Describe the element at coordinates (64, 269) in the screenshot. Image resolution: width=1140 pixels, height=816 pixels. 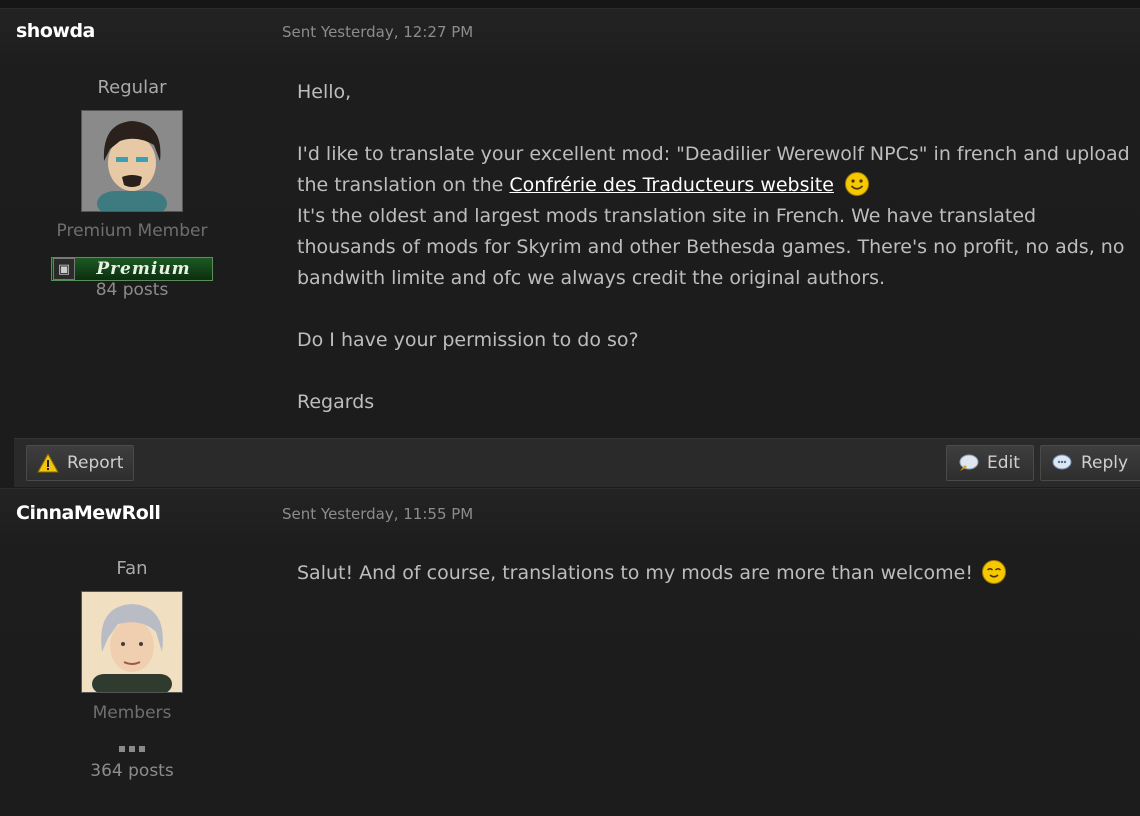
I see `badge-icon: ▣` at that location.